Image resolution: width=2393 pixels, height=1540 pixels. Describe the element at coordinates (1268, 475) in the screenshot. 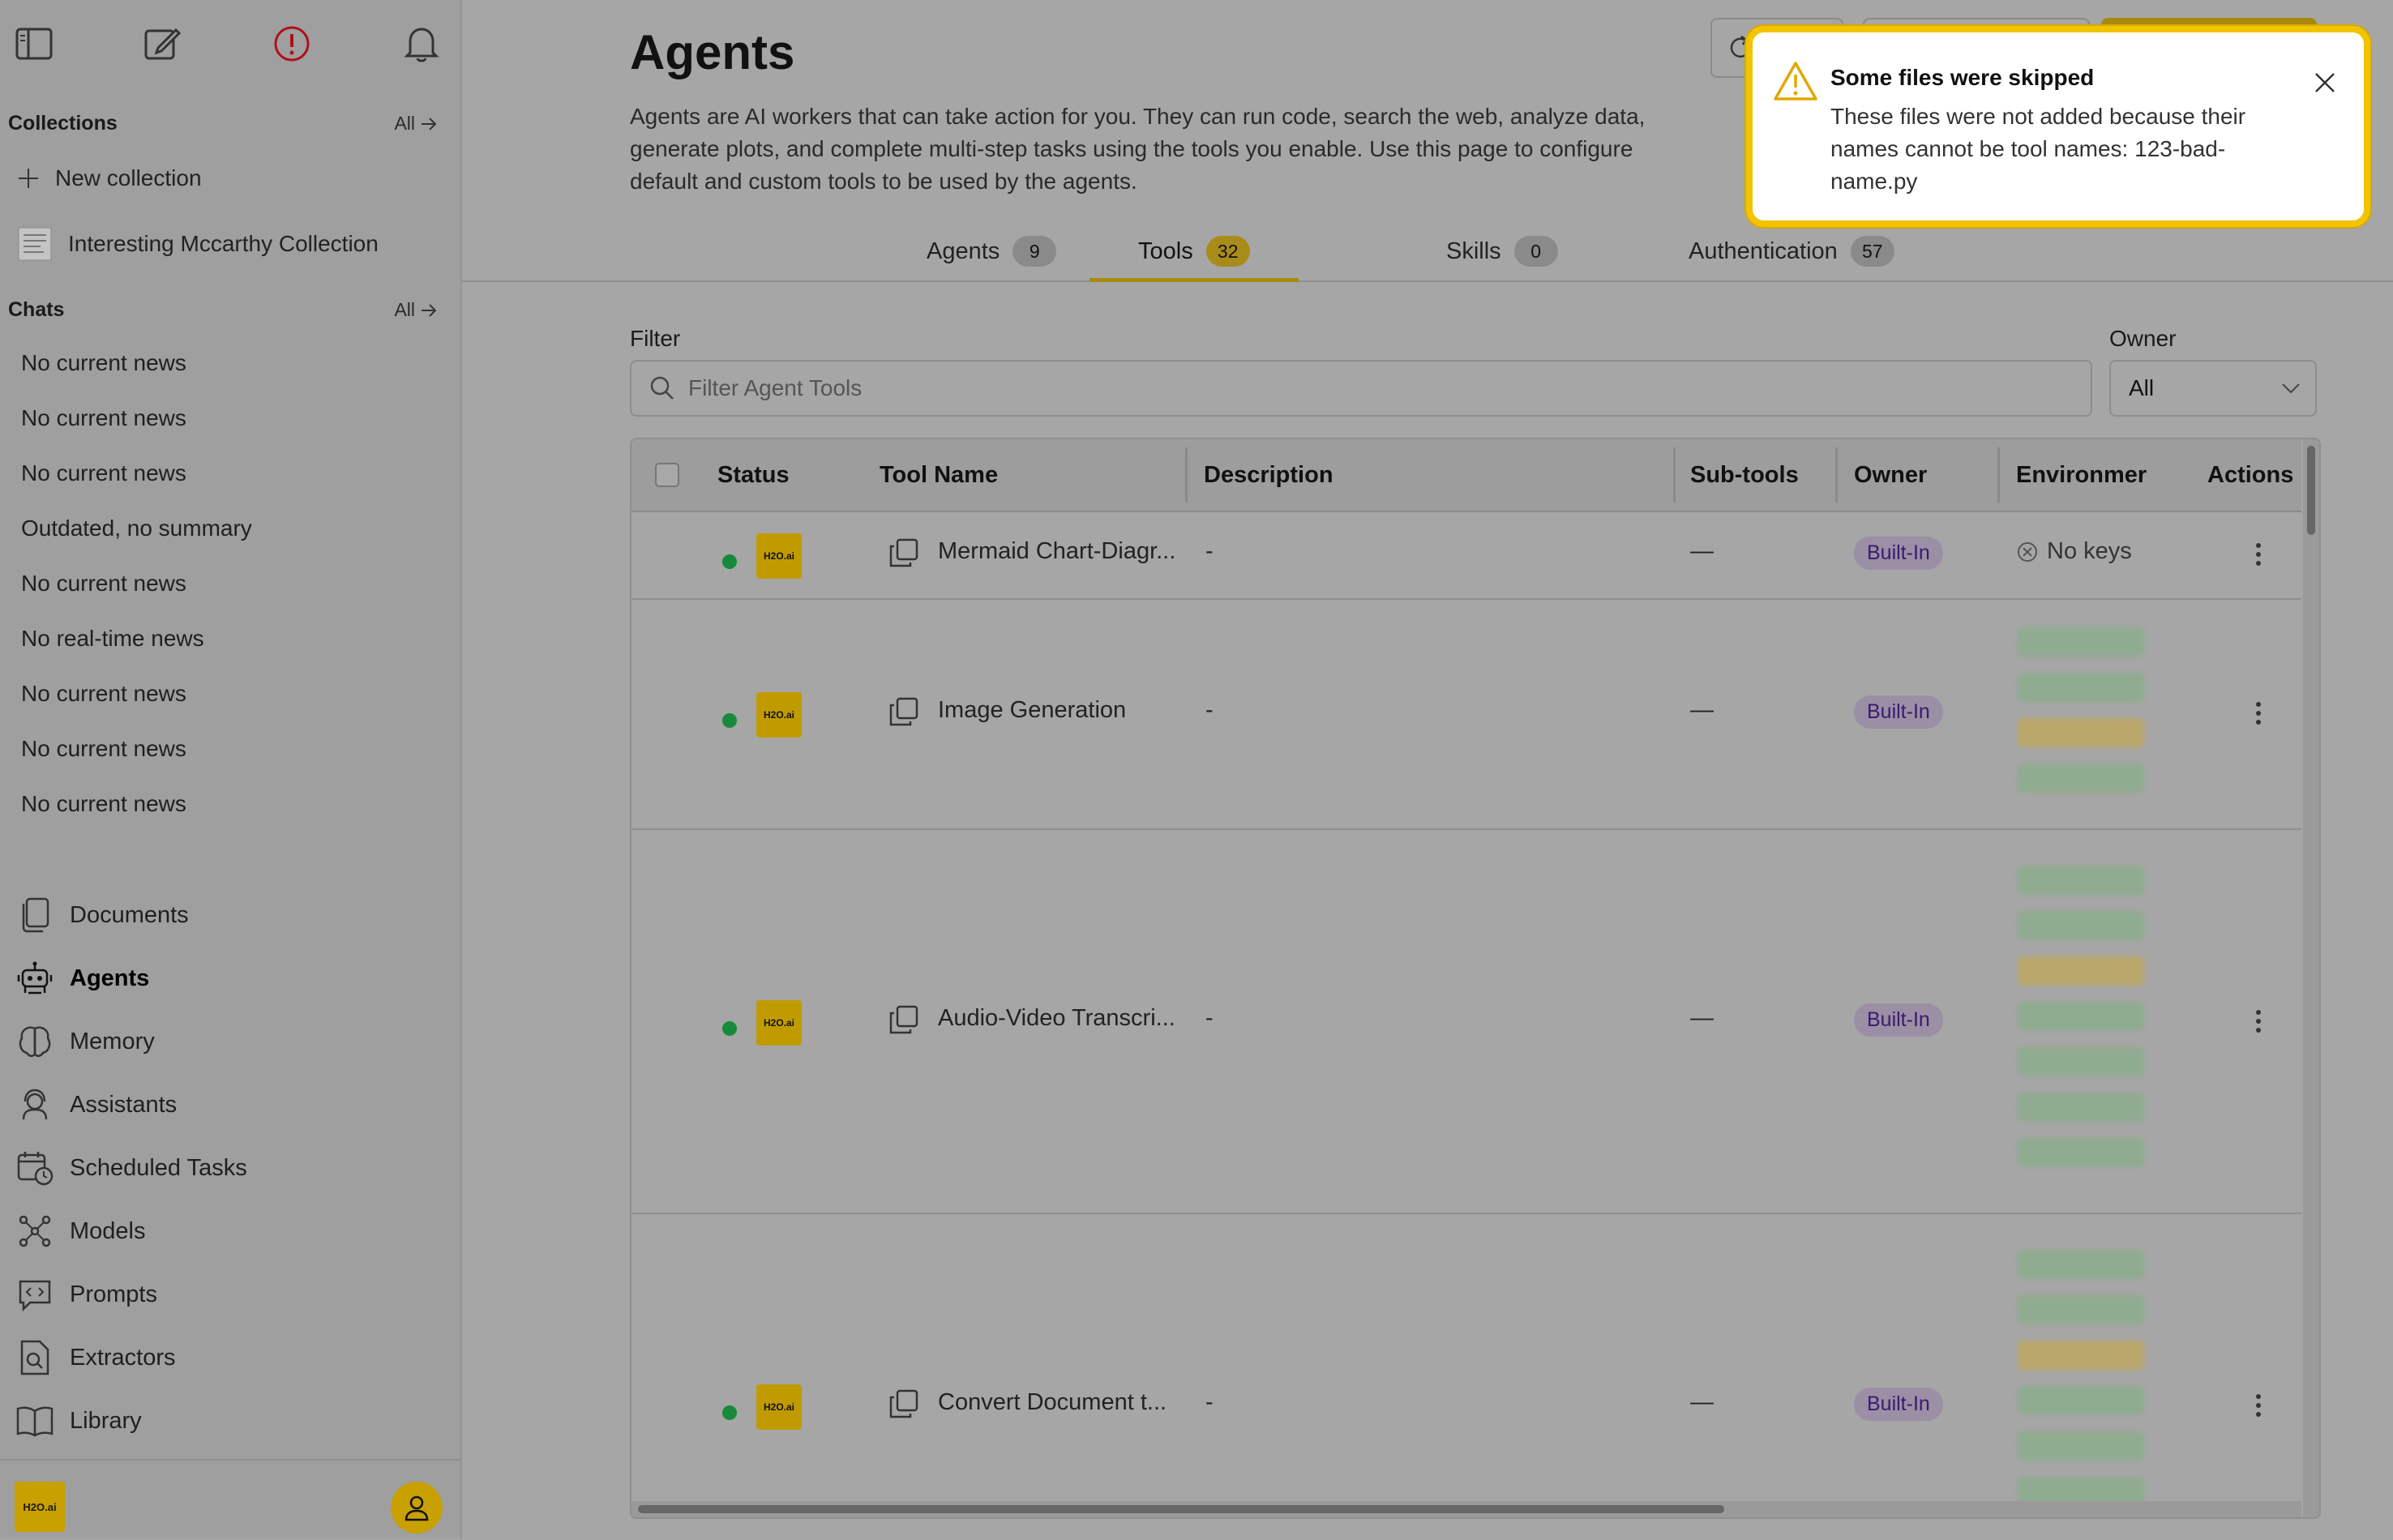

I see `header-description: Description` at that location.